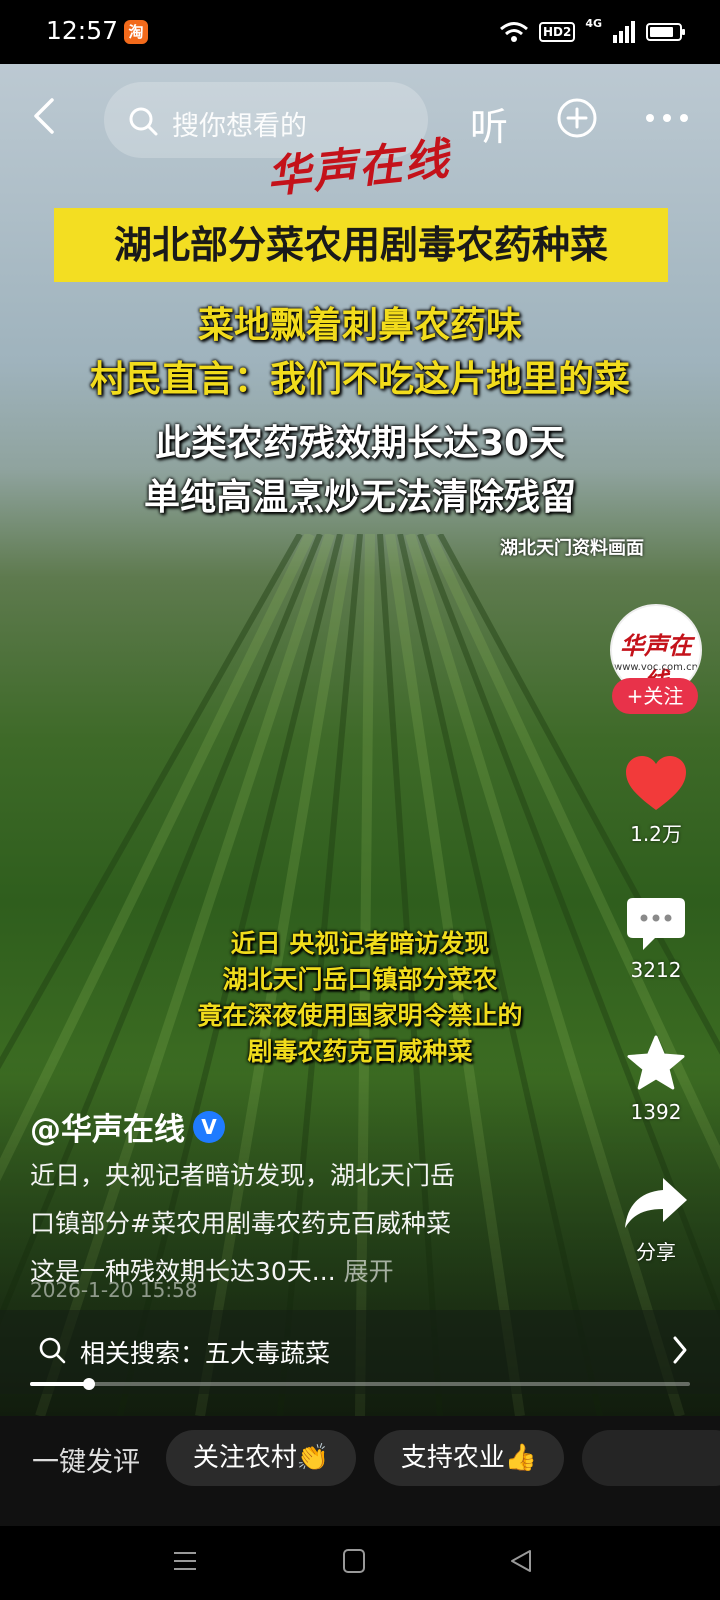 This screenshot has width=720, height=1600. Describe the element at coordinates (359, 379) in the screenshot. I see `subtitle-line-2: 村民直言：我们不吃这片地里的菜` at that location.